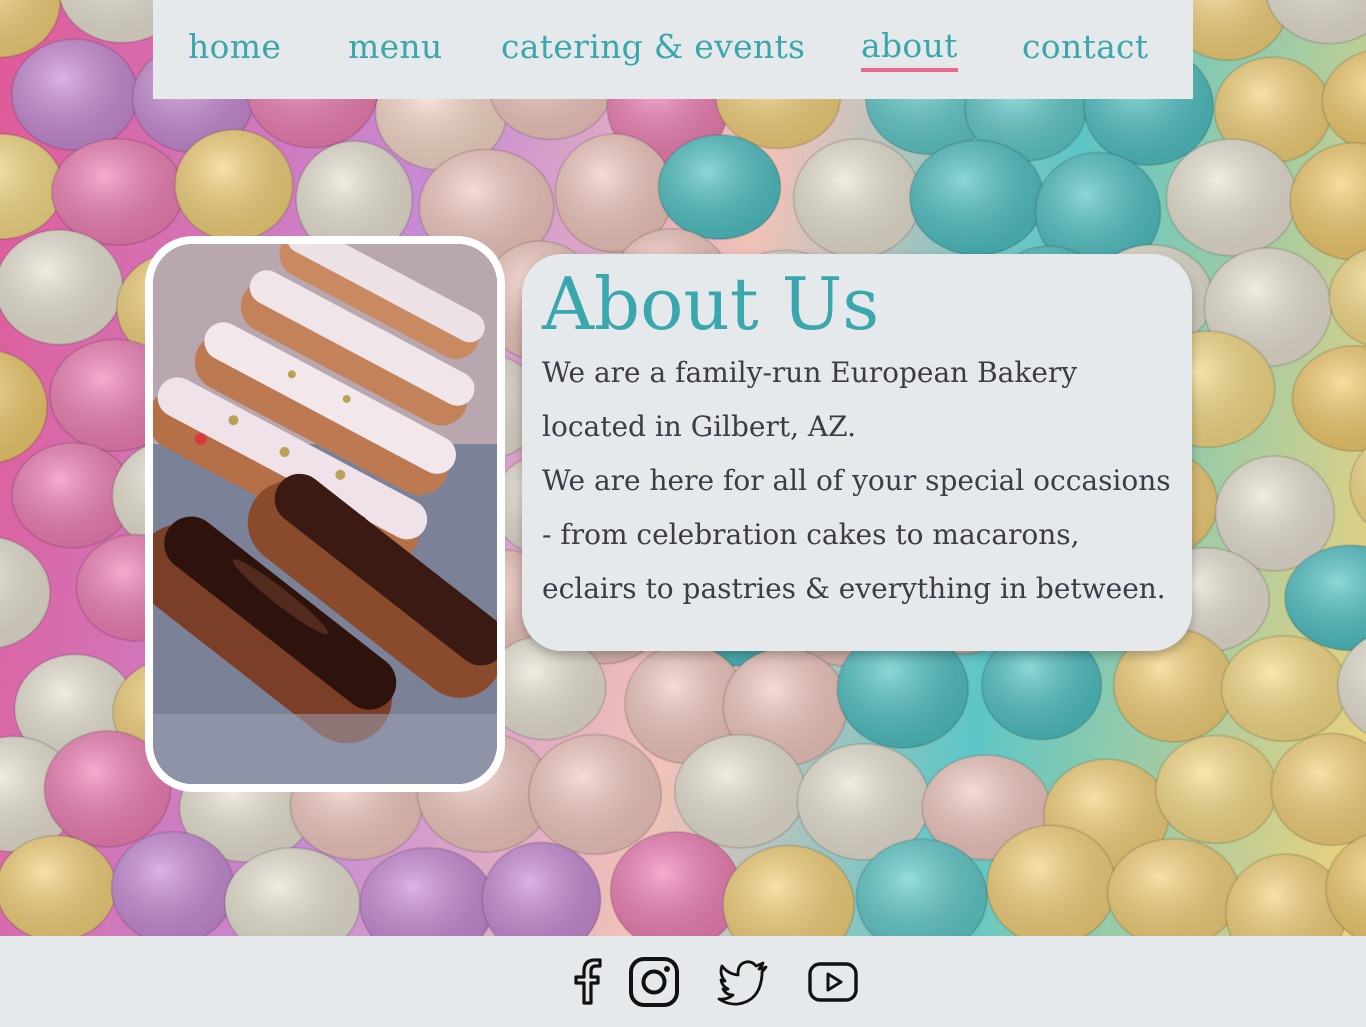 This screenshot has width=1366, height=1027. I want to click on facebook-icon, so click(588, 981).